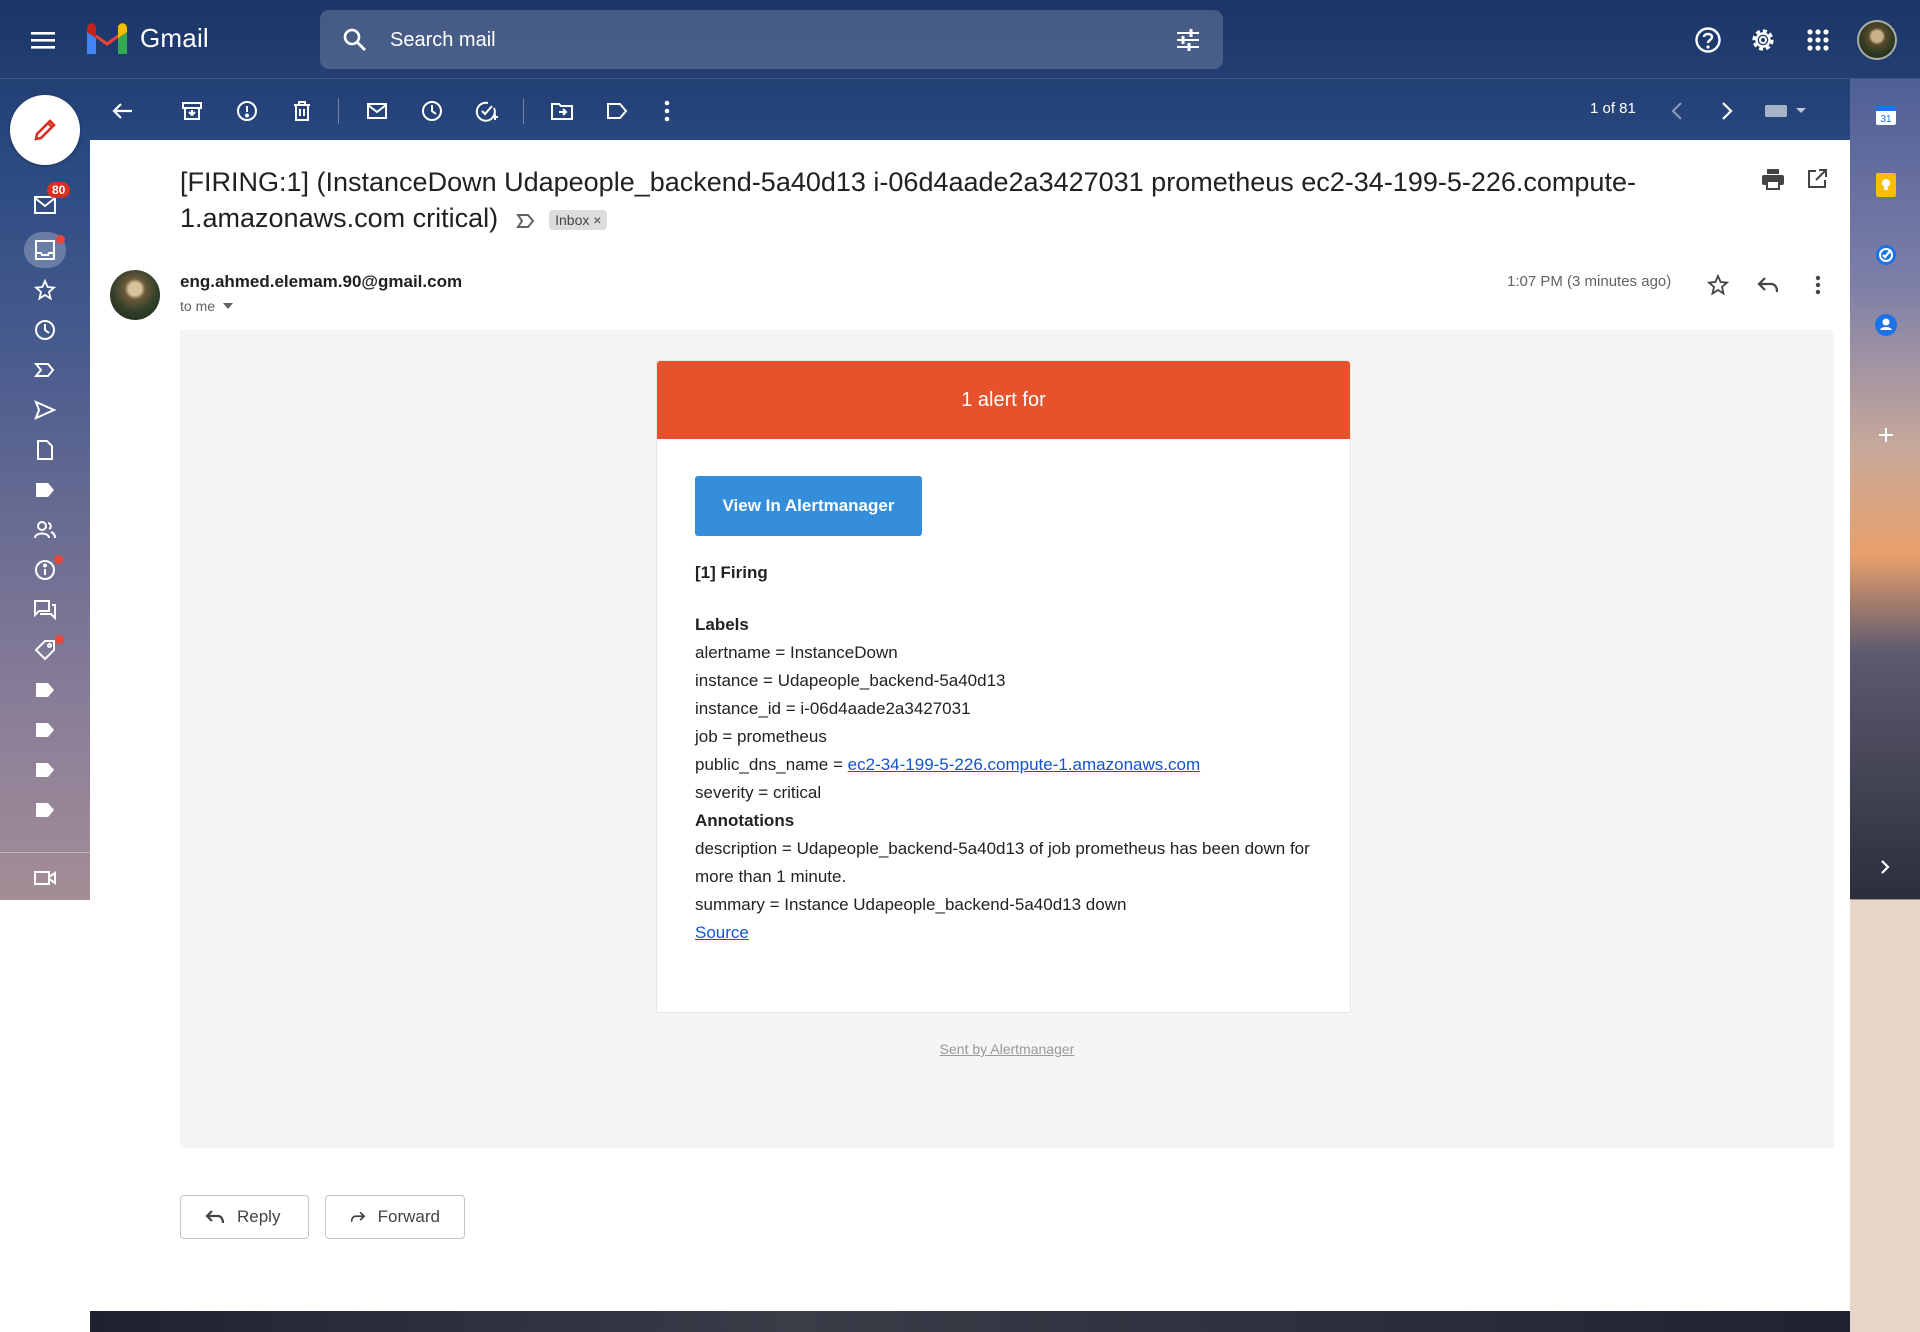  I want to click on pencil-icon, so click(45, 130).